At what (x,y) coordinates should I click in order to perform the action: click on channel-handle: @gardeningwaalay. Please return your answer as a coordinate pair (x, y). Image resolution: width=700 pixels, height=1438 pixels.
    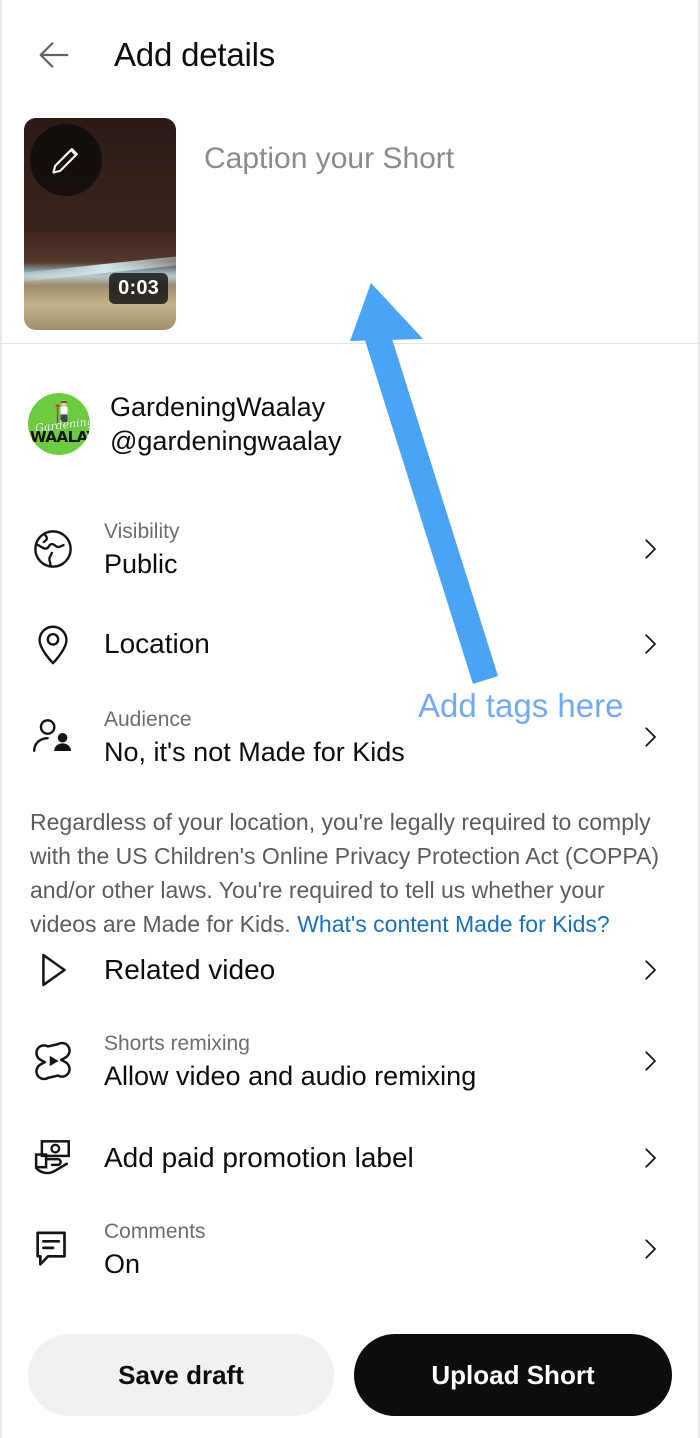
    Looking at the image, I should click on (226, 441).